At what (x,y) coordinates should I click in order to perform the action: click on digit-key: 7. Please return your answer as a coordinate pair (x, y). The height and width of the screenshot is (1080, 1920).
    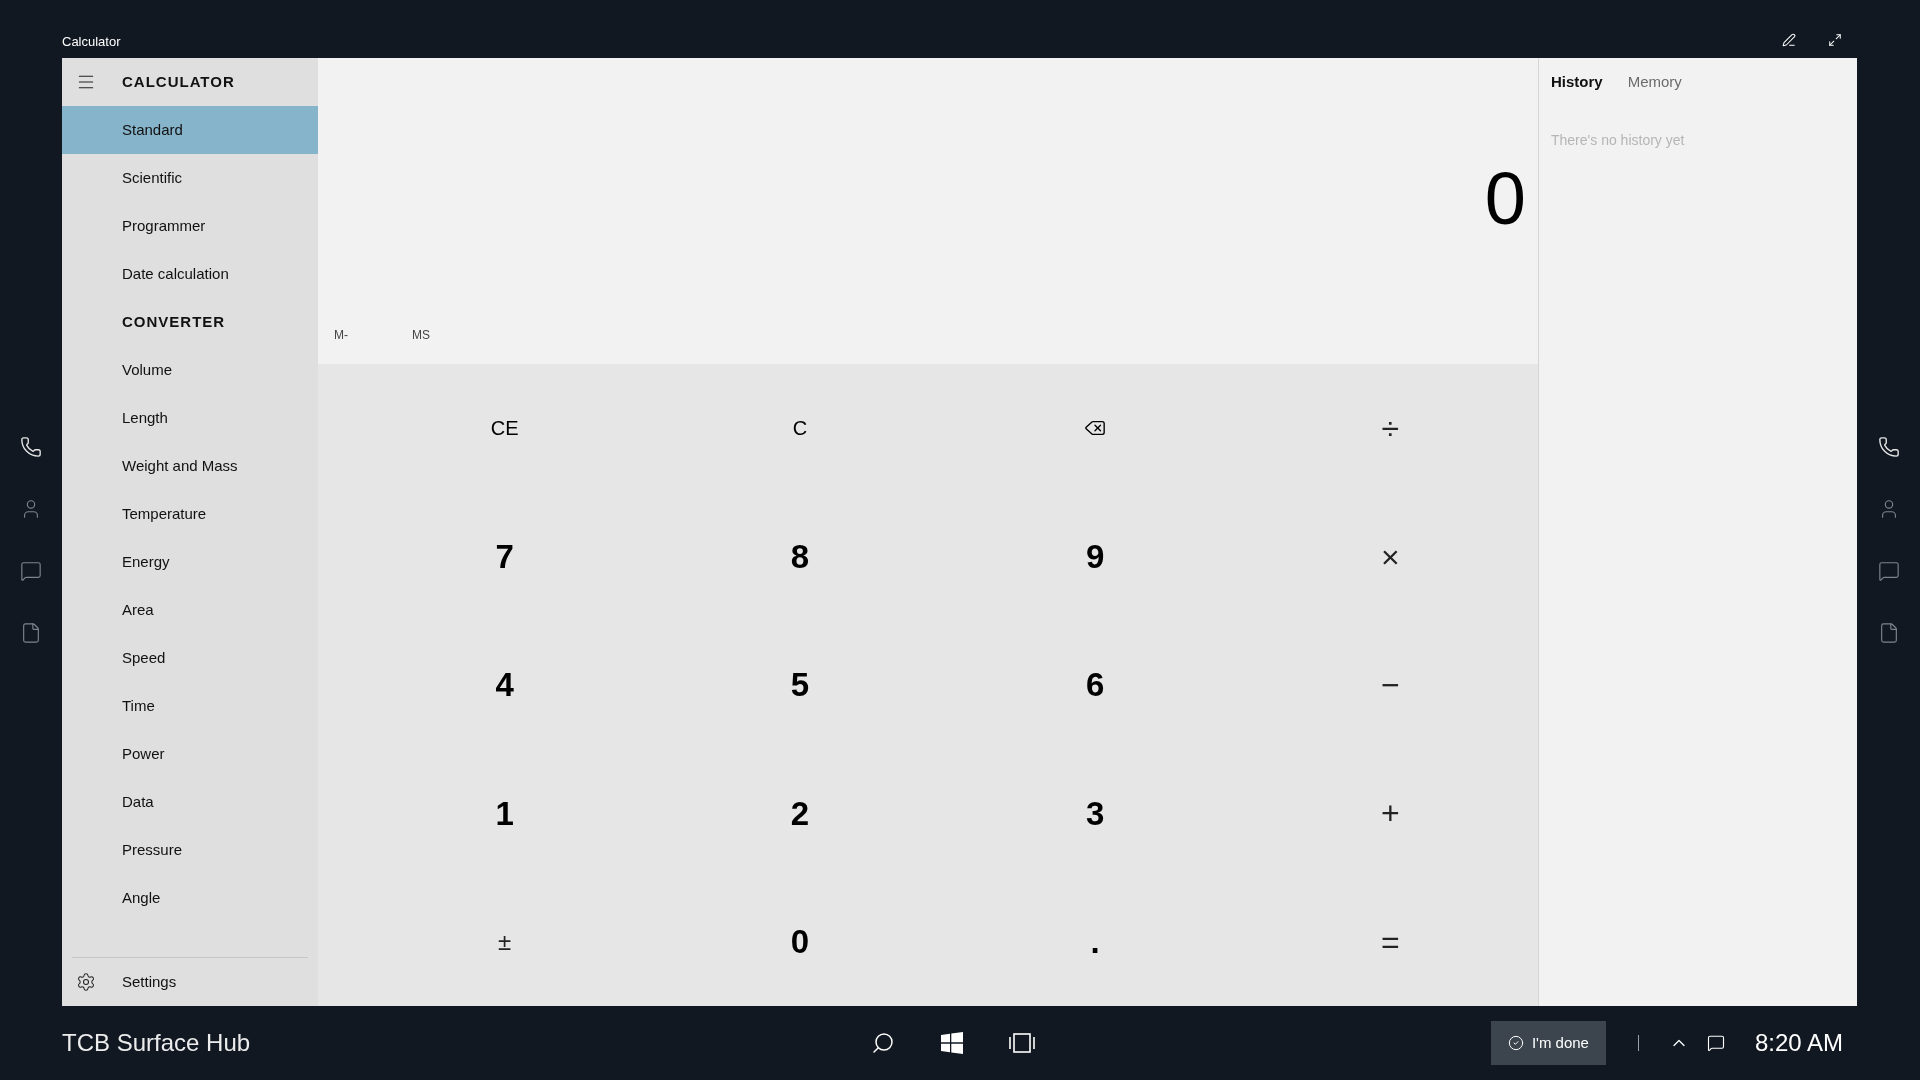
    Looking at the image, I should click on (505, 556).